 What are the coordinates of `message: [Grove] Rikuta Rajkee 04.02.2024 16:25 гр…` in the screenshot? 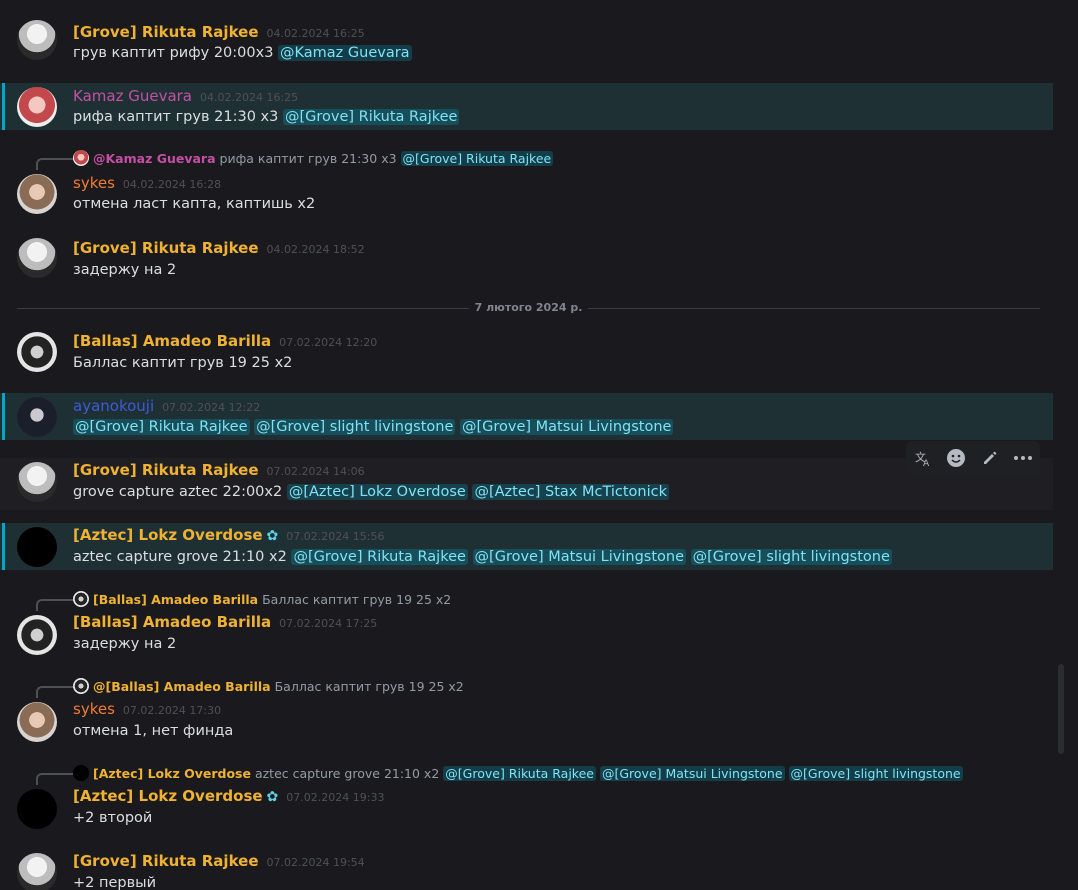 It's located at (526, 43).